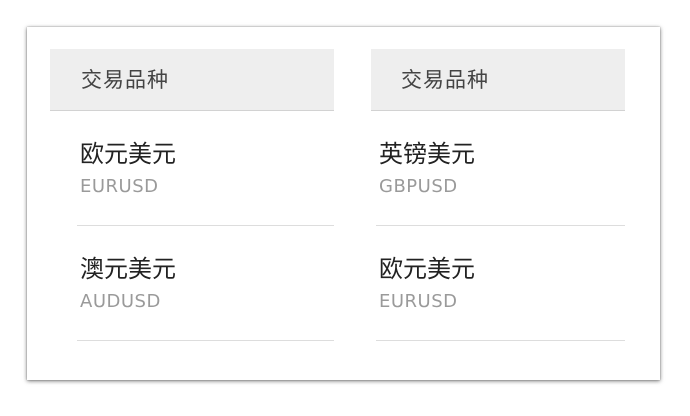 The width and height of the screenshot is (690, 416). Describe the element at coordinates (500, 168) in the screenshot. I see `instrument-row-gbpusd: 英镑美元 GBPUSD` at that location.